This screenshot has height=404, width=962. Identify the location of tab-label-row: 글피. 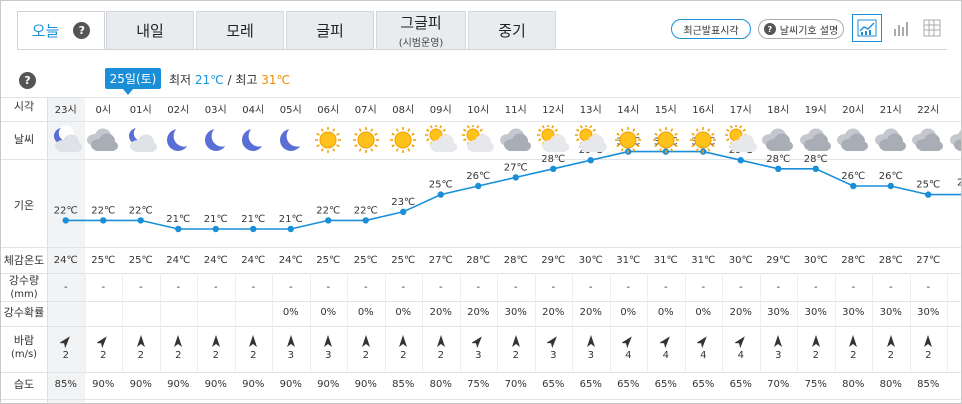
(330, 30).